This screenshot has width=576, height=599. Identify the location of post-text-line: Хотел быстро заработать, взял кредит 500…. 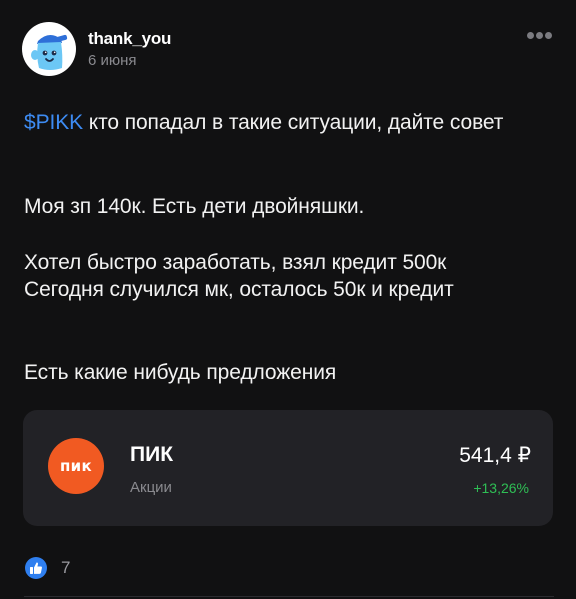
(235, 262).